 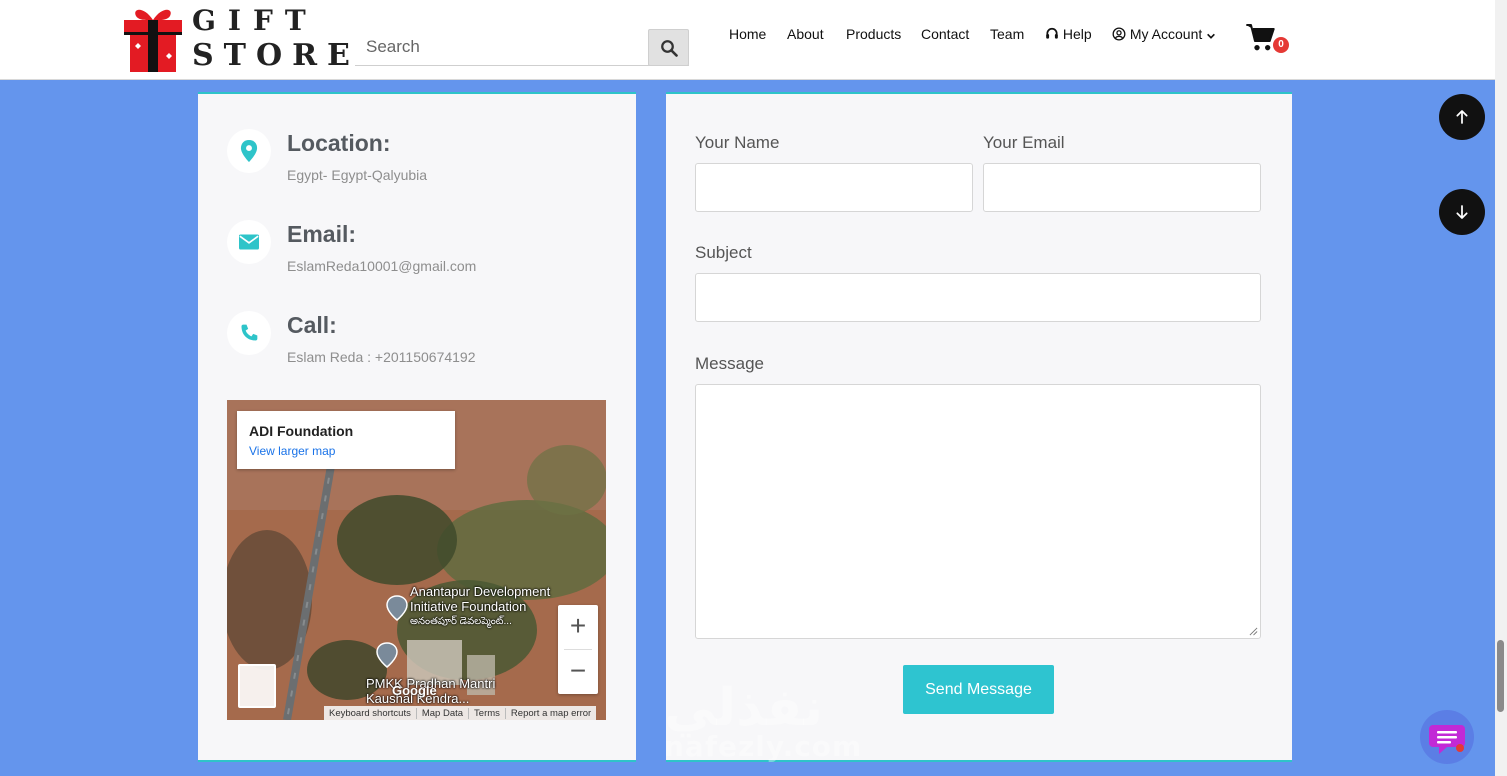 I want to click on scroll-up-button, so click(x=1462, y=117).